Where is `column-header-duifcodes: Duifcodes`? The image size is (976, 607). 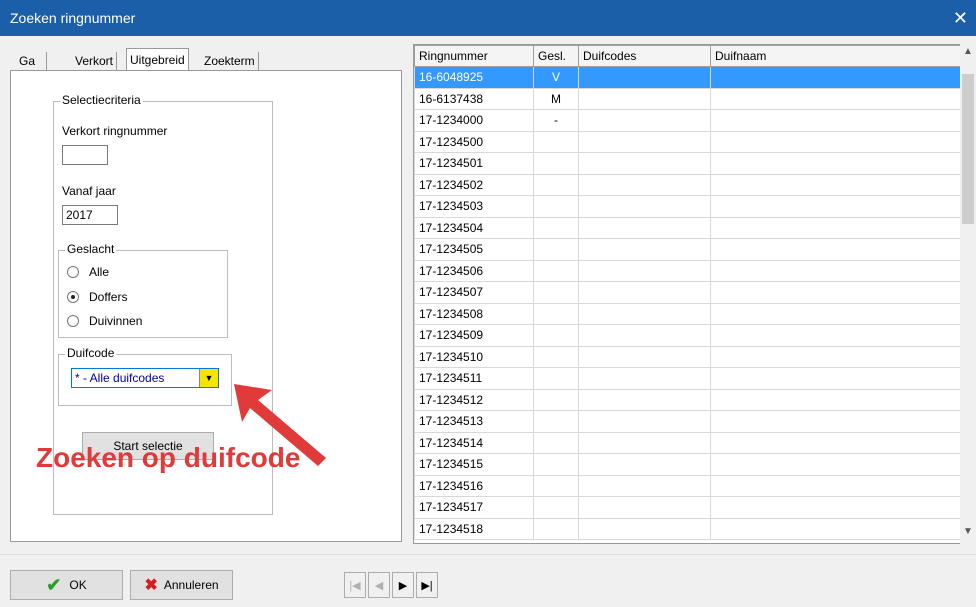
column-header-duifcodes: Duifcodes is located at coordinates (644, 56).